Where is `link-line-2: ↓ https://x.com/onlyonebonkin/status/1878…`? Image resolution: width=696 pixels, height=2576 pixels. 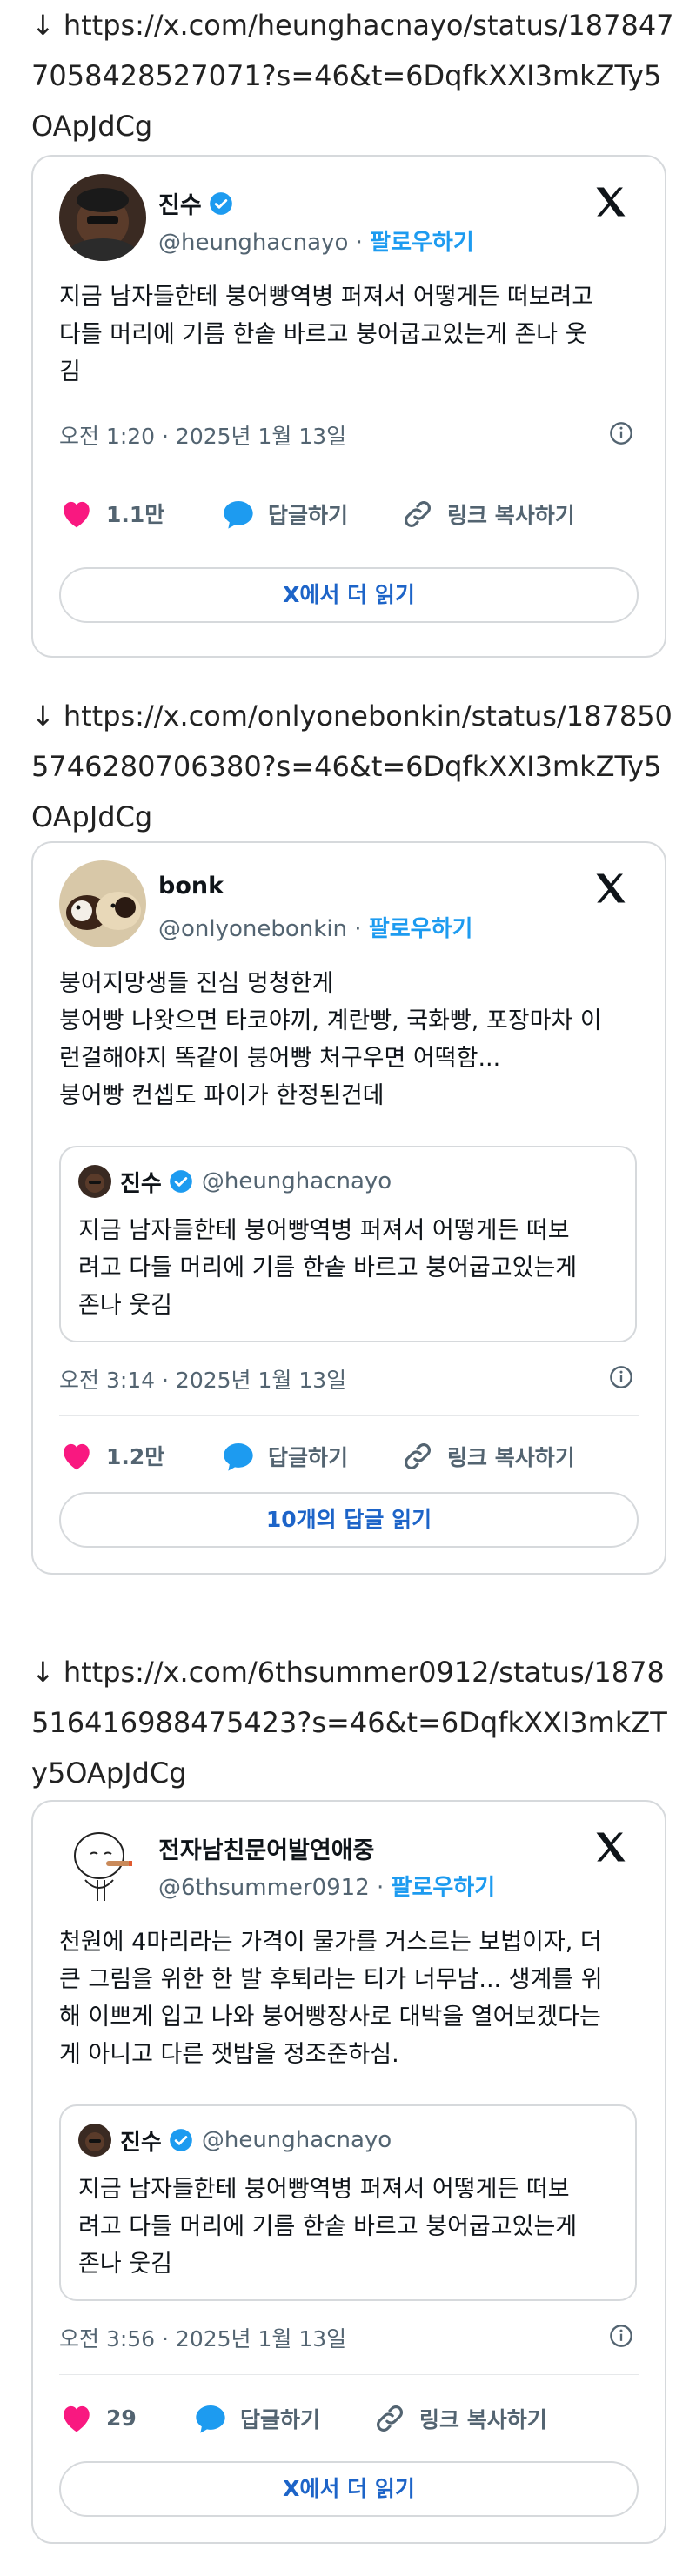 link-line-2: ↓ https://x.com/onlyonebonkin/status/1878… is located at coordinates (353, 766).